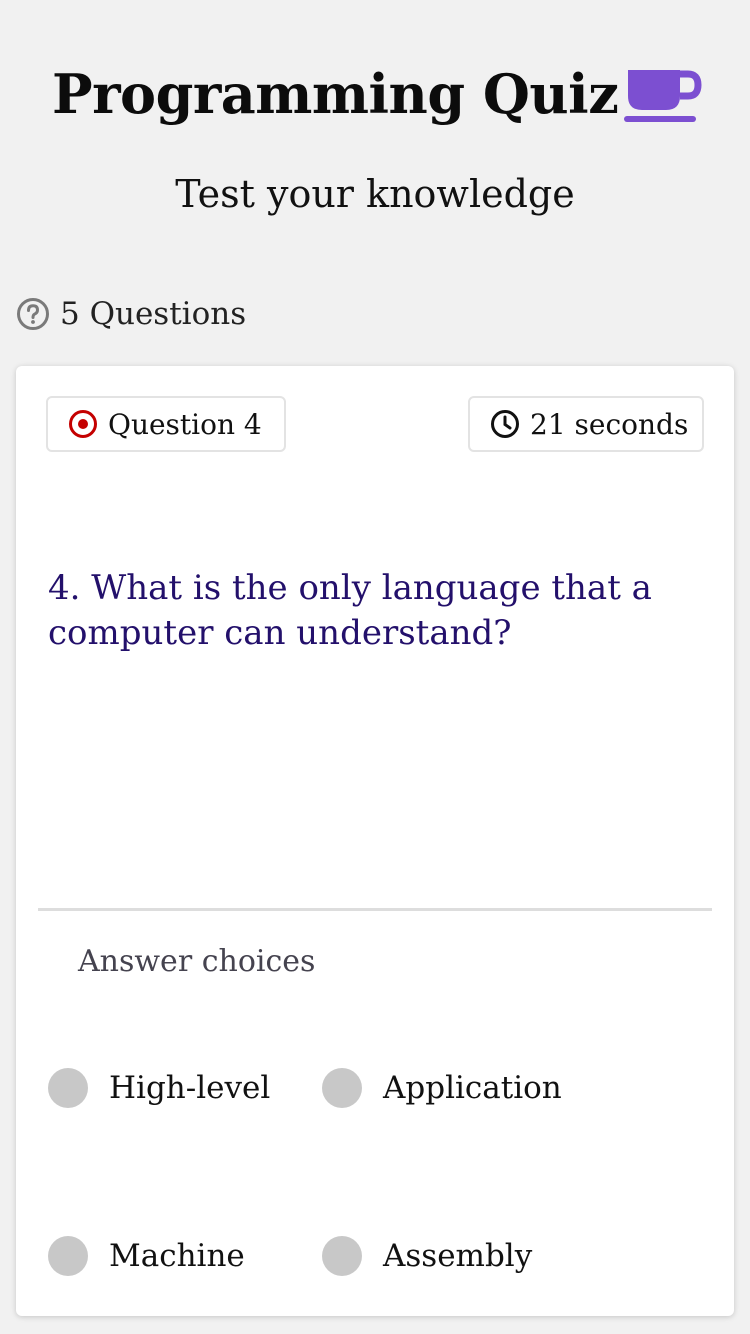 This screenshot has width=750, height=1334. I want to click on answer-choice-label: Machine, so click(177, 1256).